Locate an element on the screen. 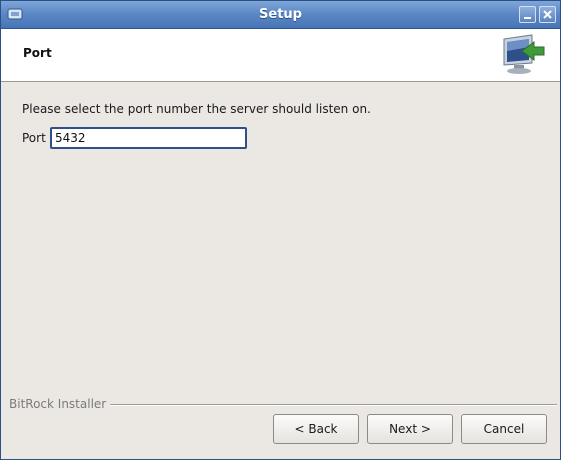 This screenshot has height=460, width=561. page-title: Port is located at coordinates (37, 53).